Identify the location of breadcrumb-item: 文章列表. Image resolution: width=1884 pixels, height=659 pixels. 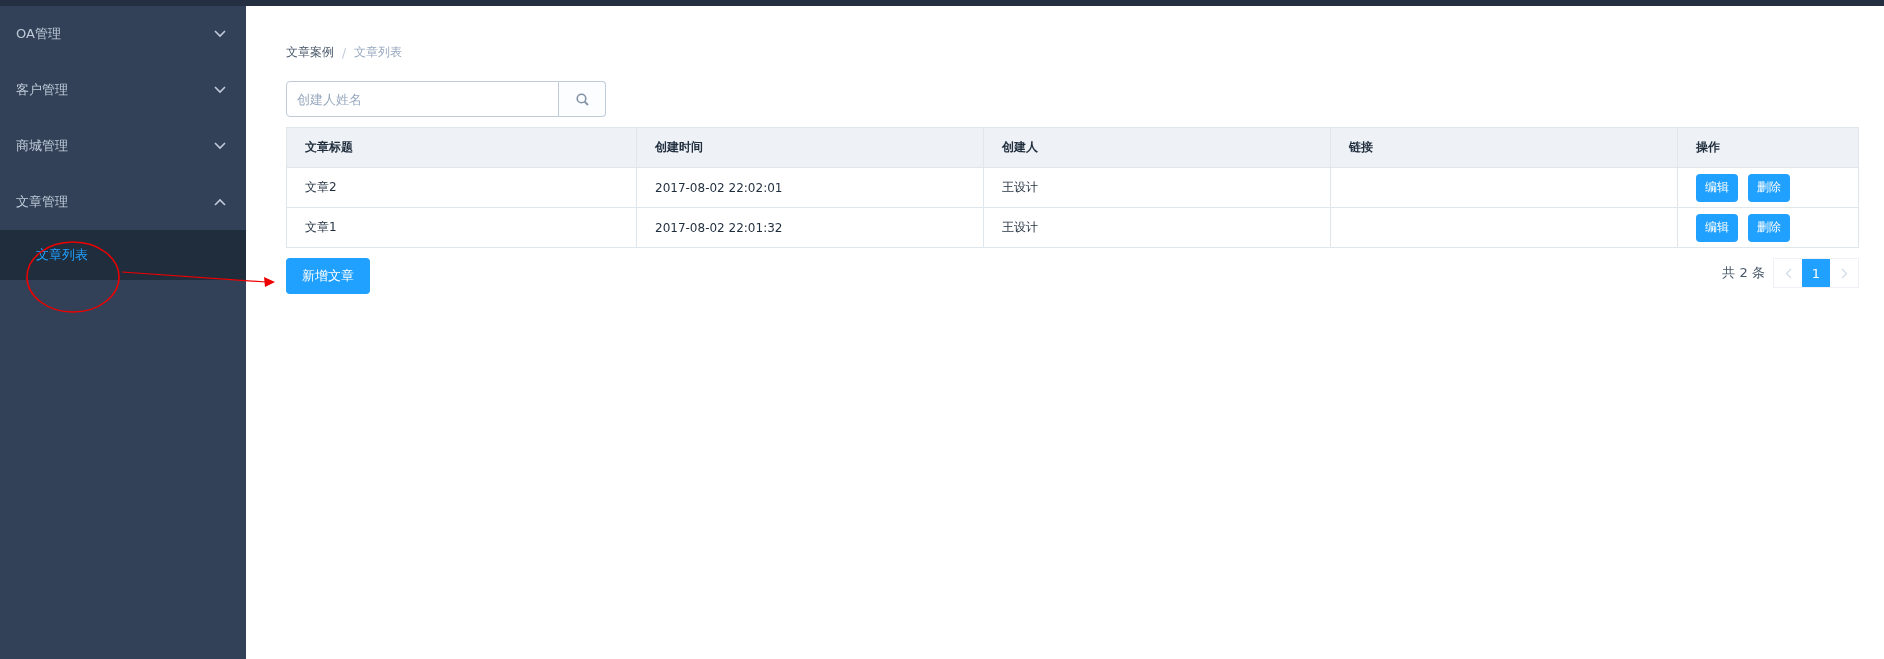
(378, 52).